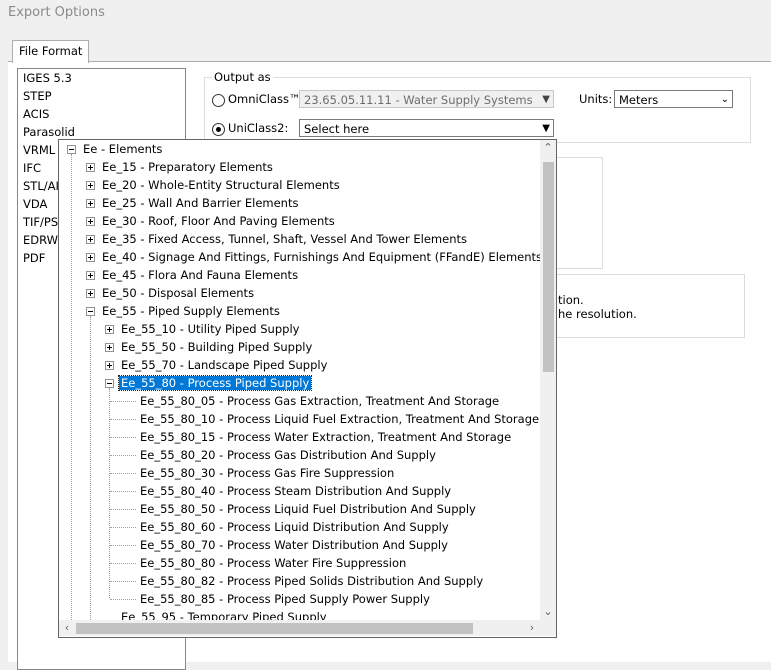 The width and height of the screenshot is (771, 670). I want to click on scrollbar-corner, so click(548, 628).